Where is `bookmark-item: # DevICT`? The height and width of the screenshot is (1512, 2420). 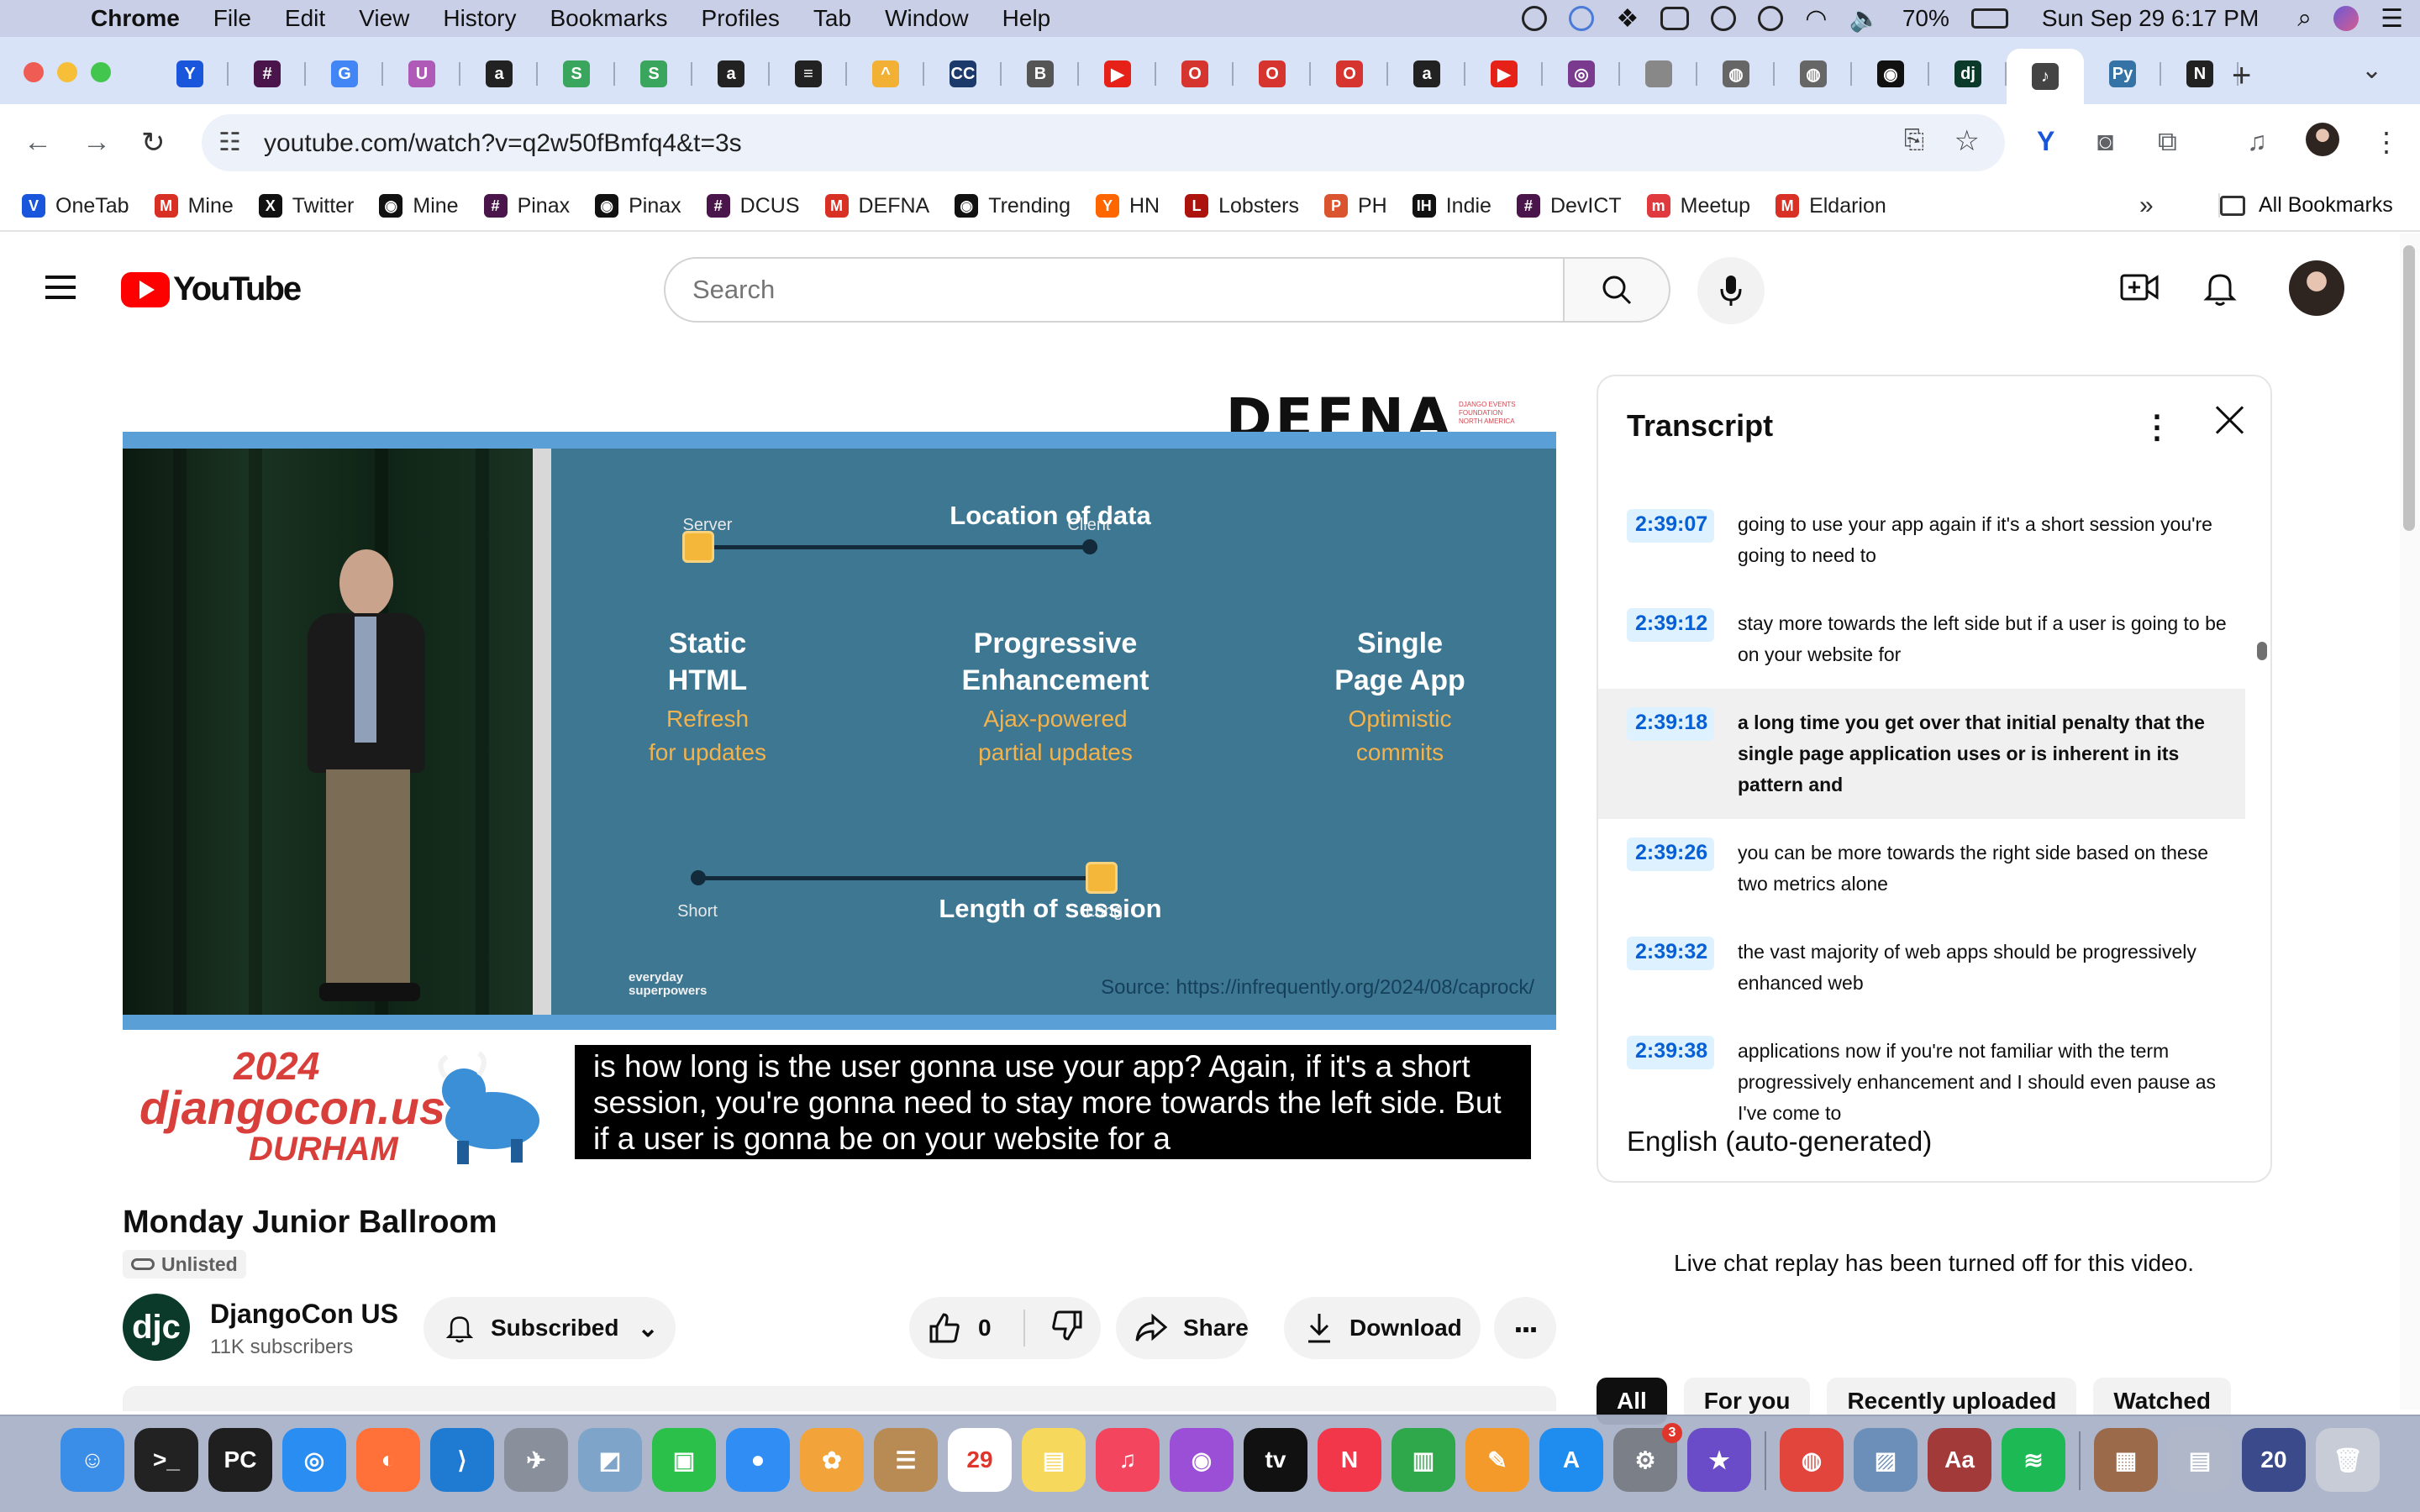 bookmark-item: # DevICT is located at coordinates (1569, 206).